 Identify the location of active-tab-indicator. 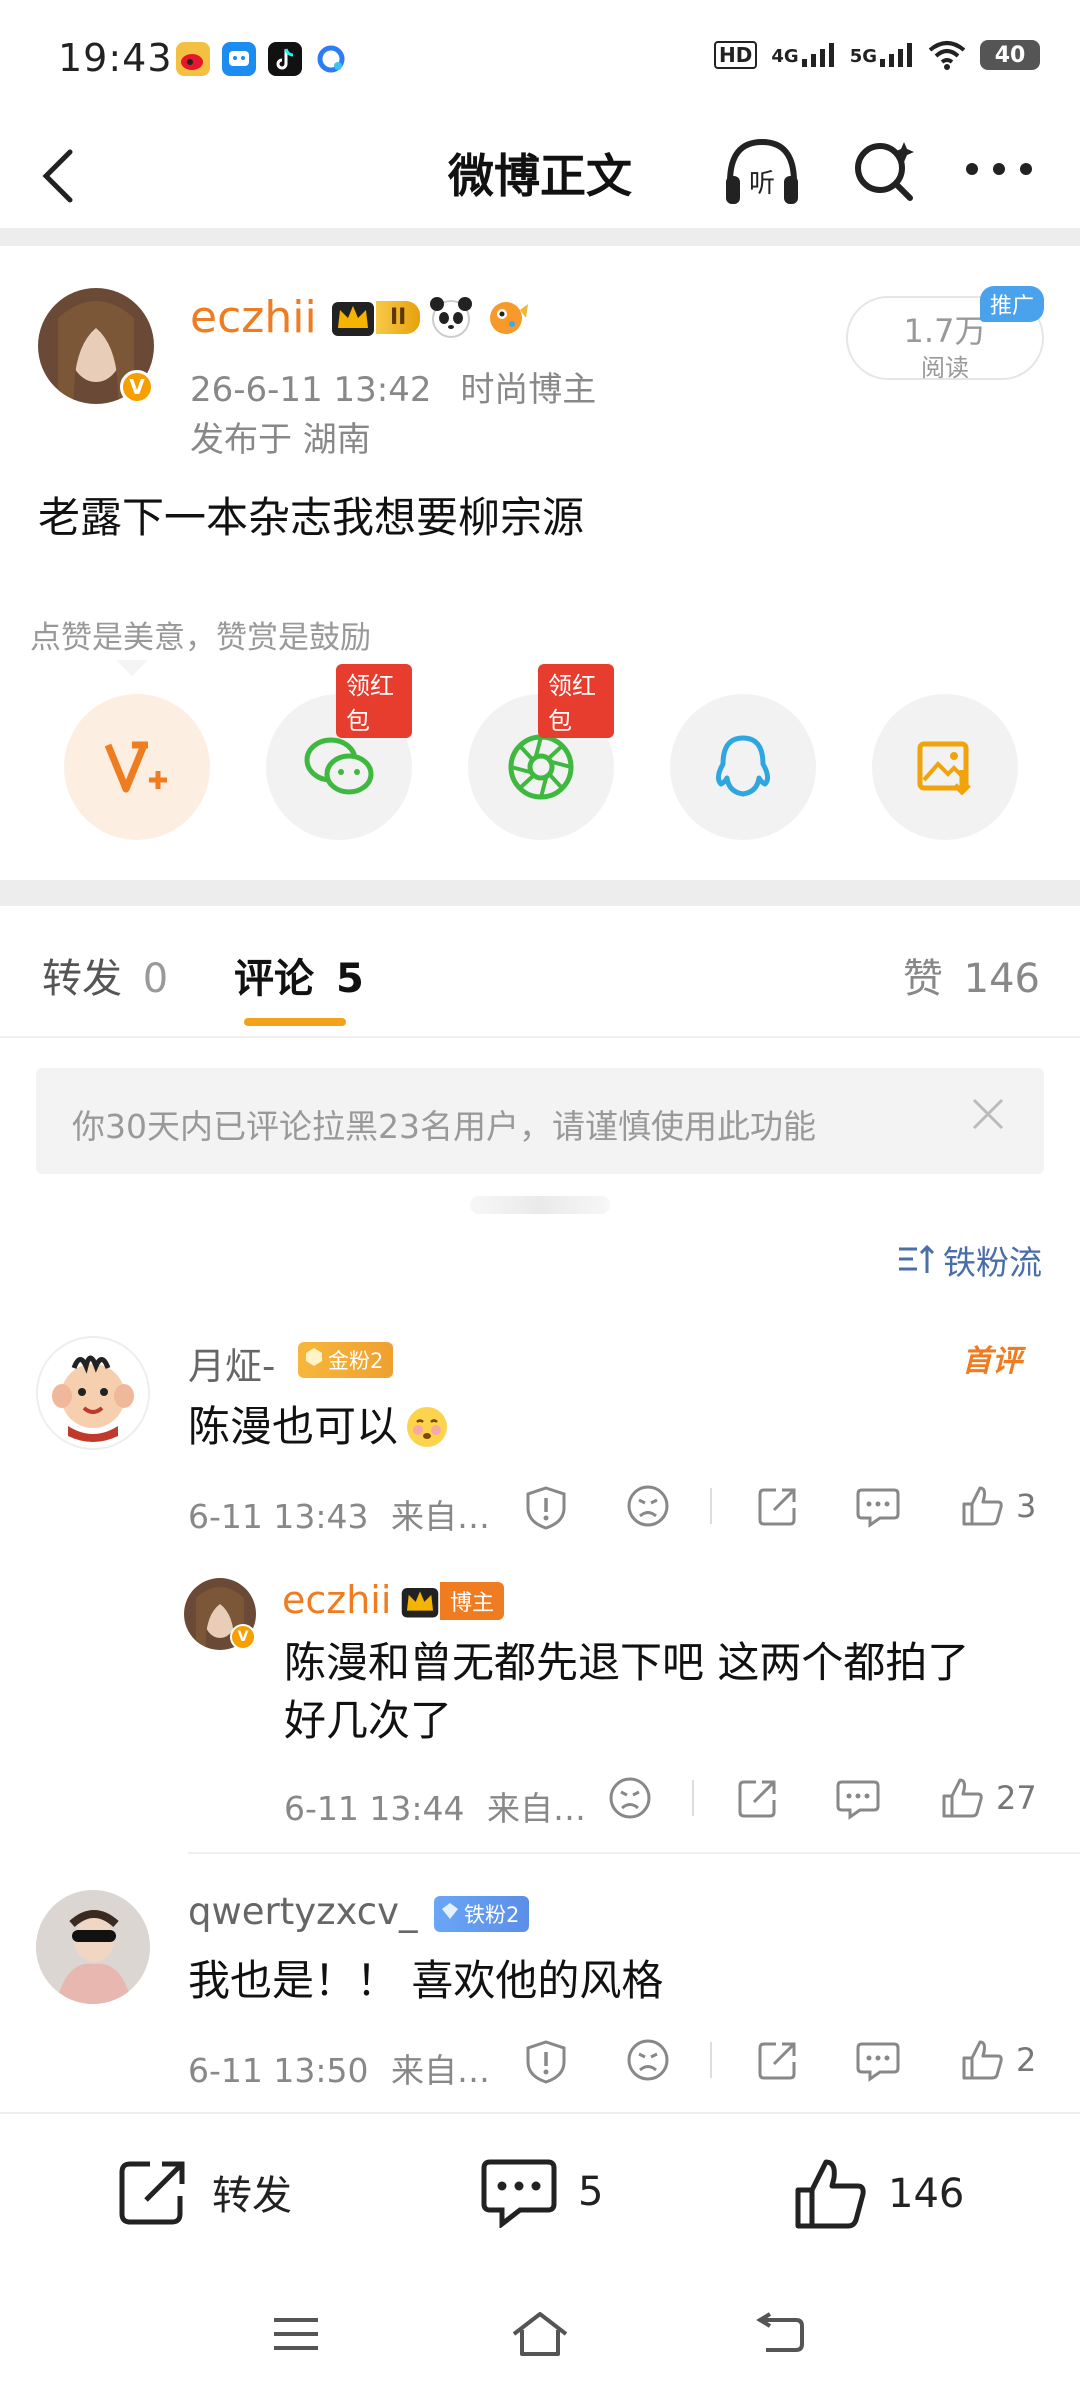
(295, 1022).